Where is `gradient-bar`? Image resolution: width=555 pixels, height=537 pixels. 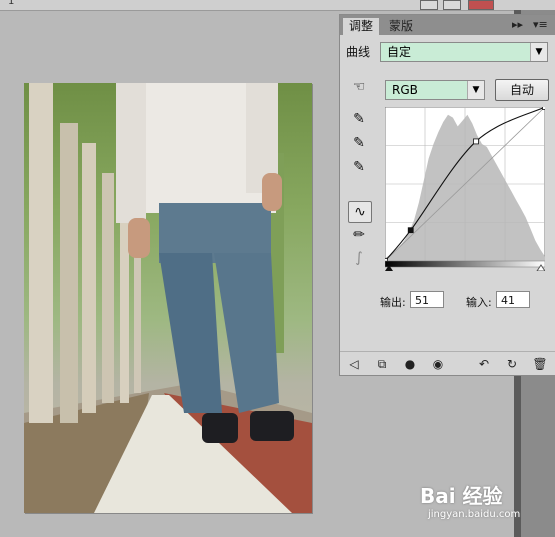
gradient-bar is located at coordinates (465, 264).